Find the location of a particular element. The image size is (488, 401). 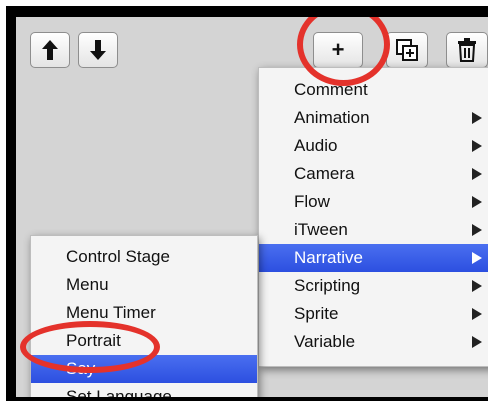

arrow-down-icon is located at coordinates (98, 50).